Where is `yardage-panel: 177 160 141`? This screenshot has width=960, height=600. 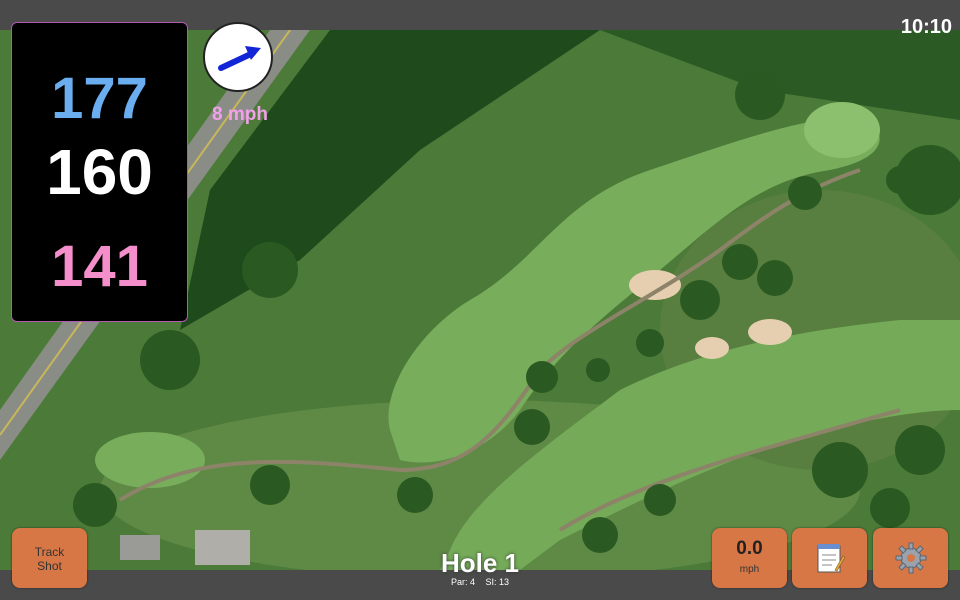
yardage-panel: 177 160 141 is located at coordinates (99, 172).